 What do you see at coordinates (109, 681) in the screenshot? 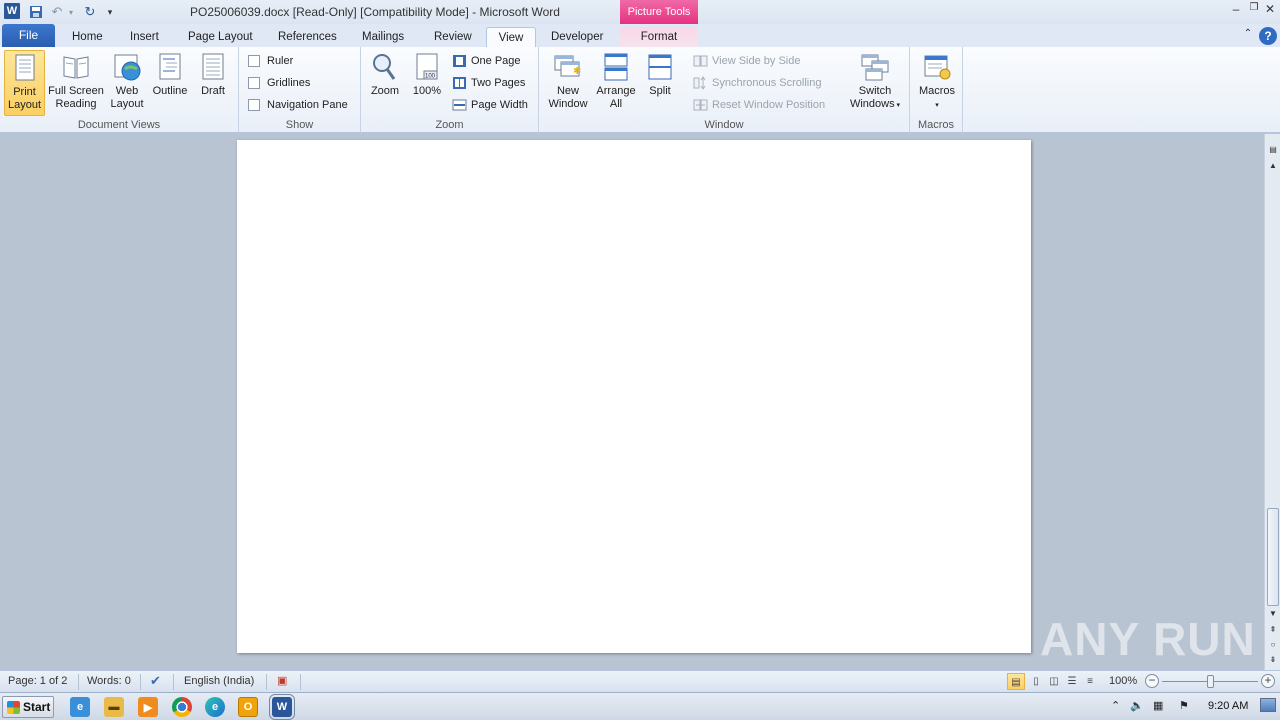
I see `word-count: Words: 0` at bounding box center [109, 681].